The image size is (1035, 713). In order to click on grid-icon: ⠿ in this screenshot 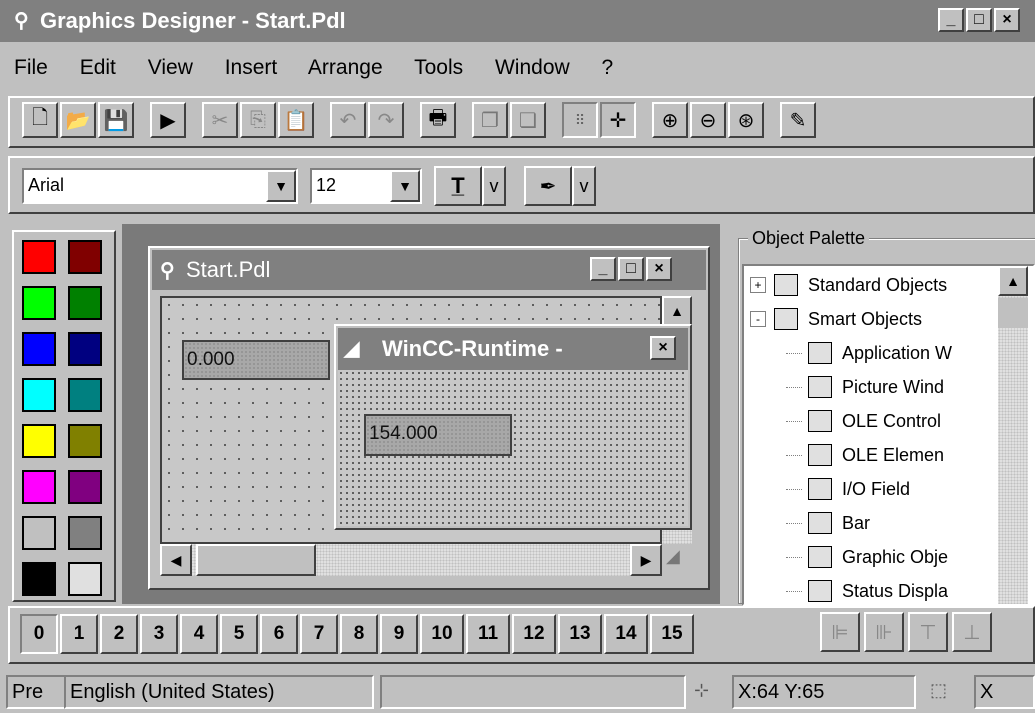, I will do `click(580, 120)`.